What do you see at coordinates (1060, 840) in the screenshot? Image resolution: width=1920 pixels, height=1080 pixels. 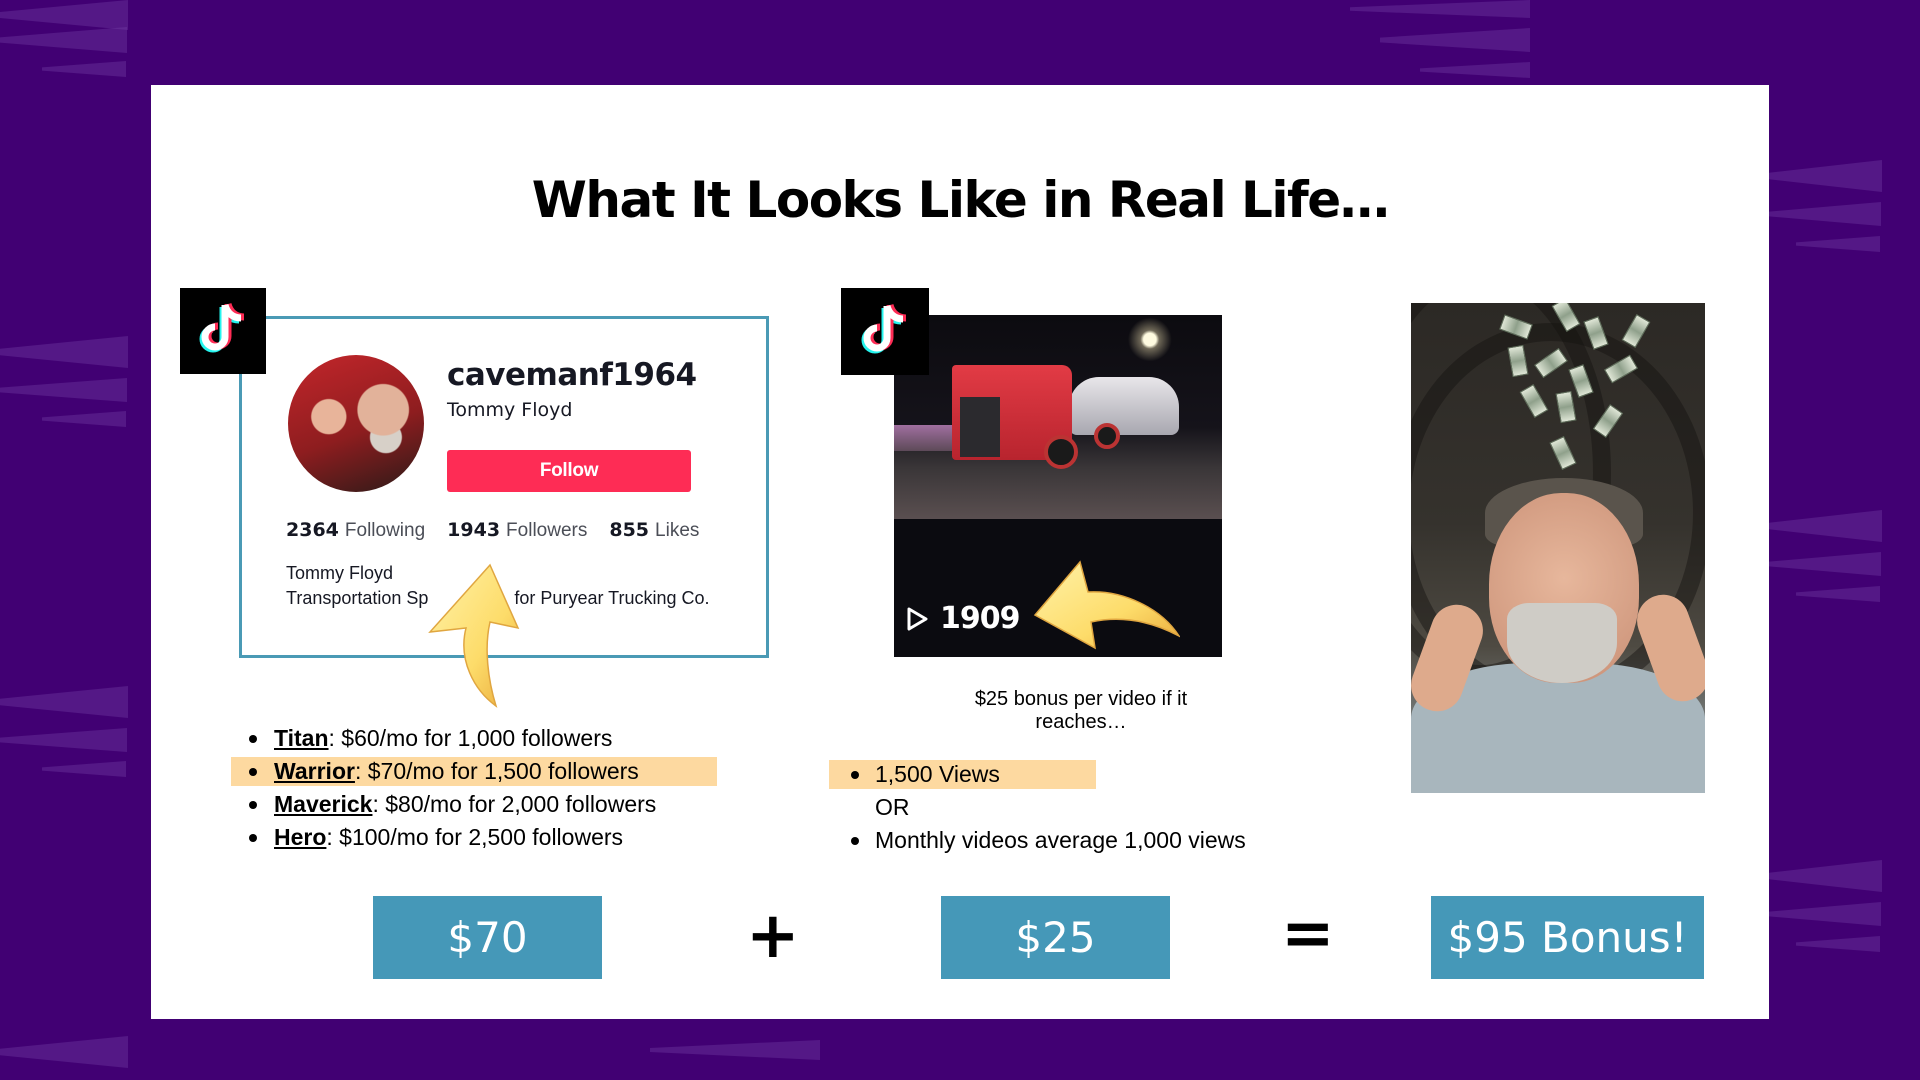 I see `condition-text: Monthly videos average 1,000 views` at bounding box center [1060, 840].